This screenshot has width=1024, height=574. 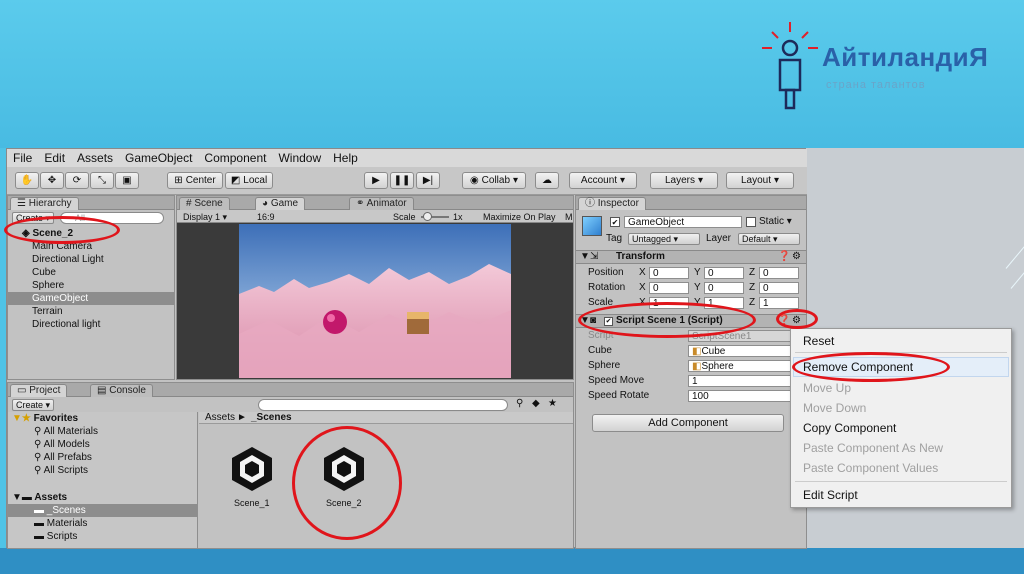 What do you see at coordinates (95, 158) in the screenshot?
I see `menu-assets: Assets` at bounding box center [95, 158].